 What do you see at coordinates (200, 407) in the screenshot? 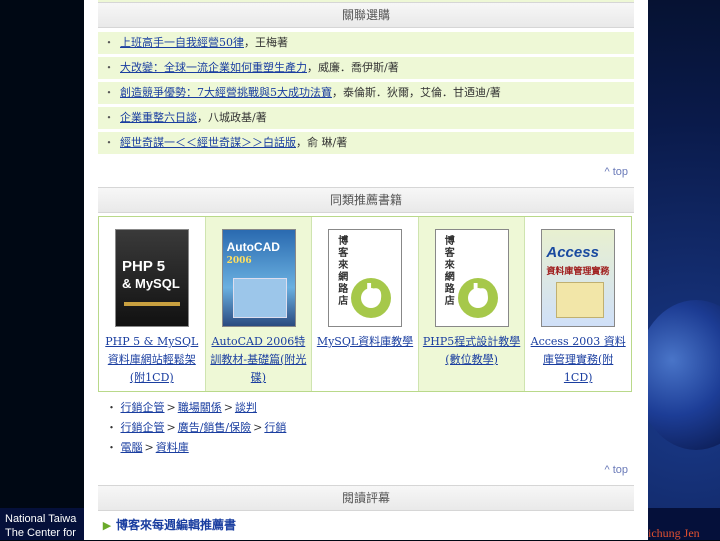
I see `category-link: 職場關係` at bounding box center [200, 407].